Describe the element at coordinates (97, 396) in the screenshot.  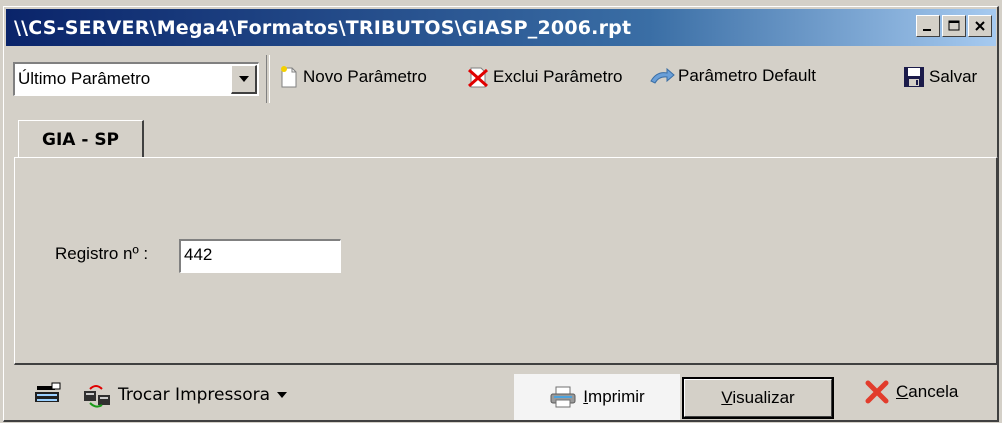
I see `swap-printer-icon` at that location.